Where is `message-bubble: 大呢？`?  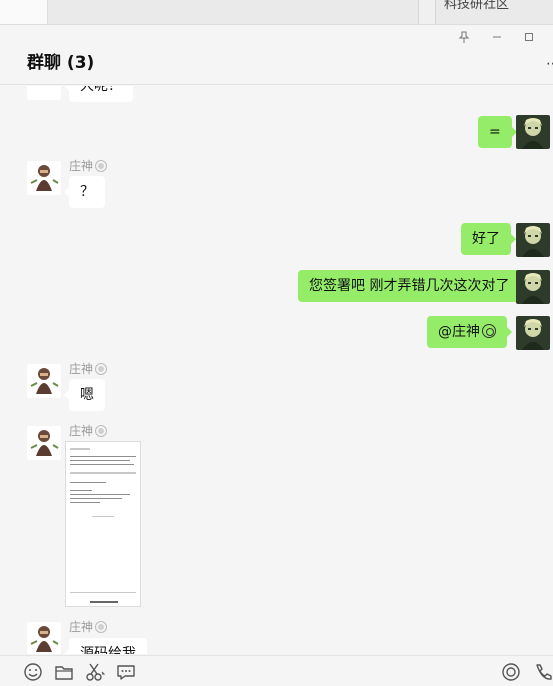 message-bubble: 大呢？ is located at coordinates (98, 94).